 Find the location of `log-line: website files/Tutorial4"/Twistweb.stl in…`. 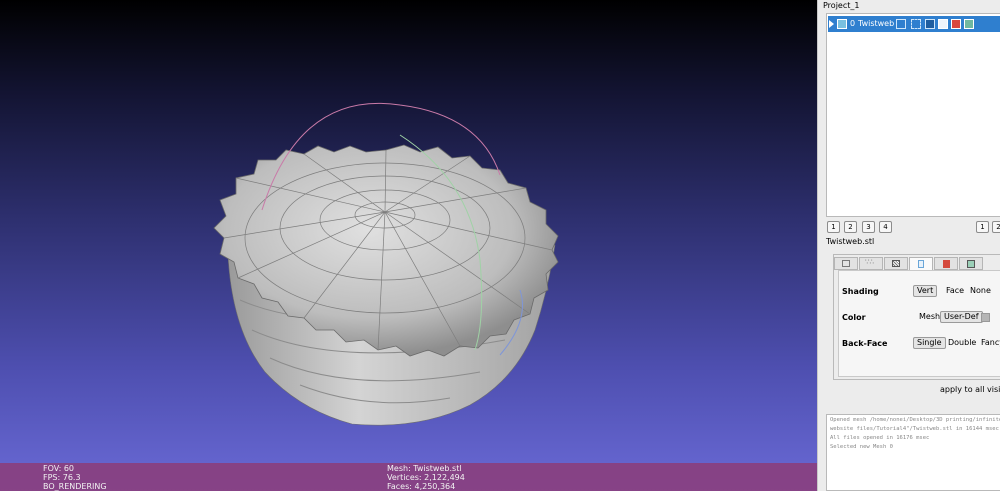

log-line: website files/Tutorial4"/Twistweb.stl in… is located at coordinates (914, 429).